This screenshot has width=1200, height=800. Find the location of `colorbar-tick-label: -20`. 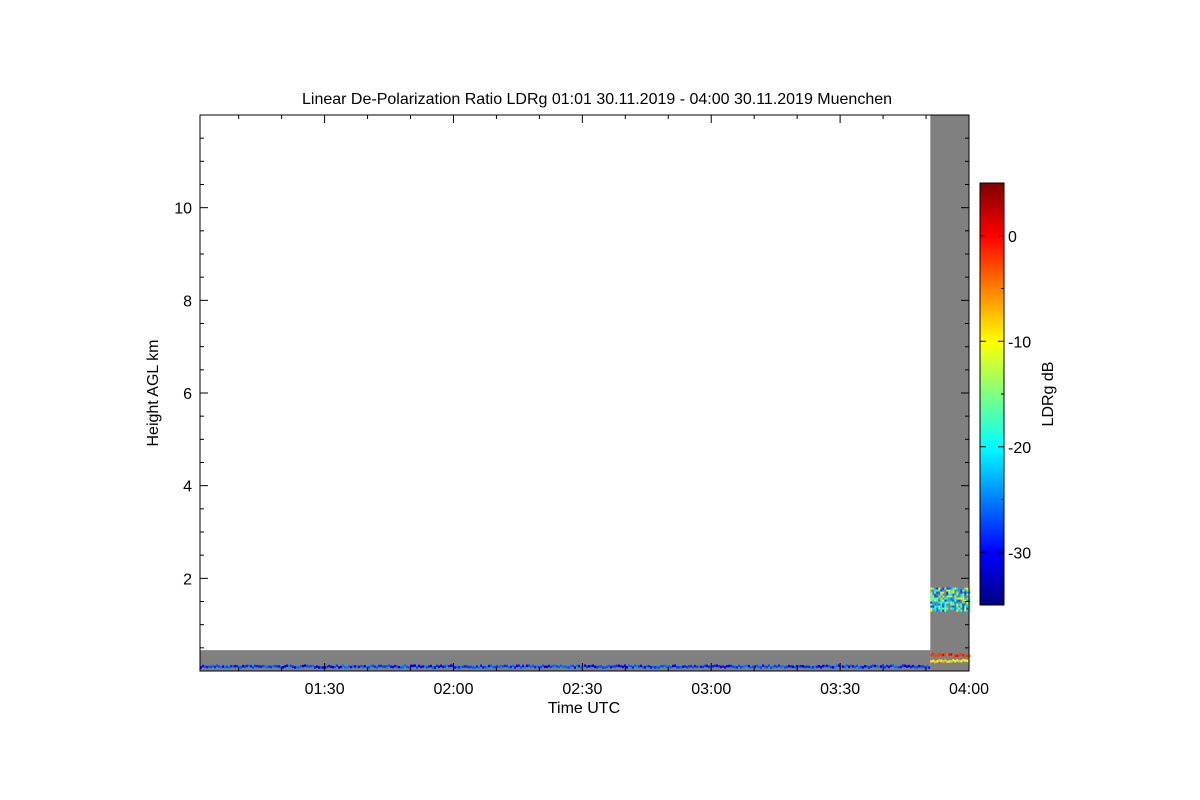

colorbar-tick-label: -20 is located at coordinates (1019, 448).